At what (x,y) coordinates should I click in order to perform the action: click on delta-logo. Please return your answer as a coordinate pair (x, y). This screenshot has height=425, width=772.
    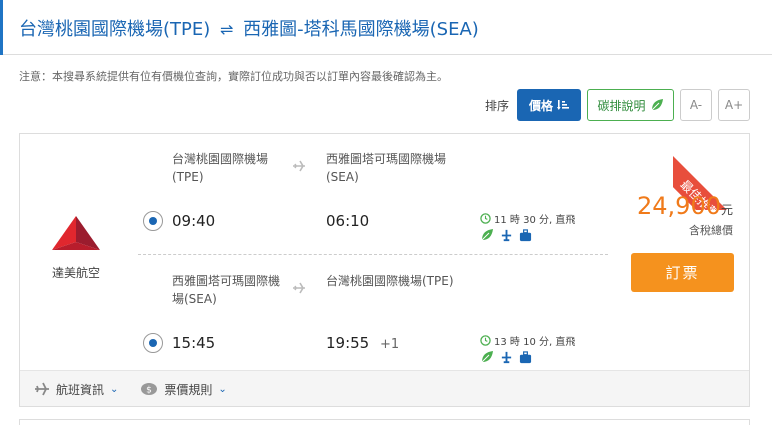
    Looking at the image, I should click on (76, 233).